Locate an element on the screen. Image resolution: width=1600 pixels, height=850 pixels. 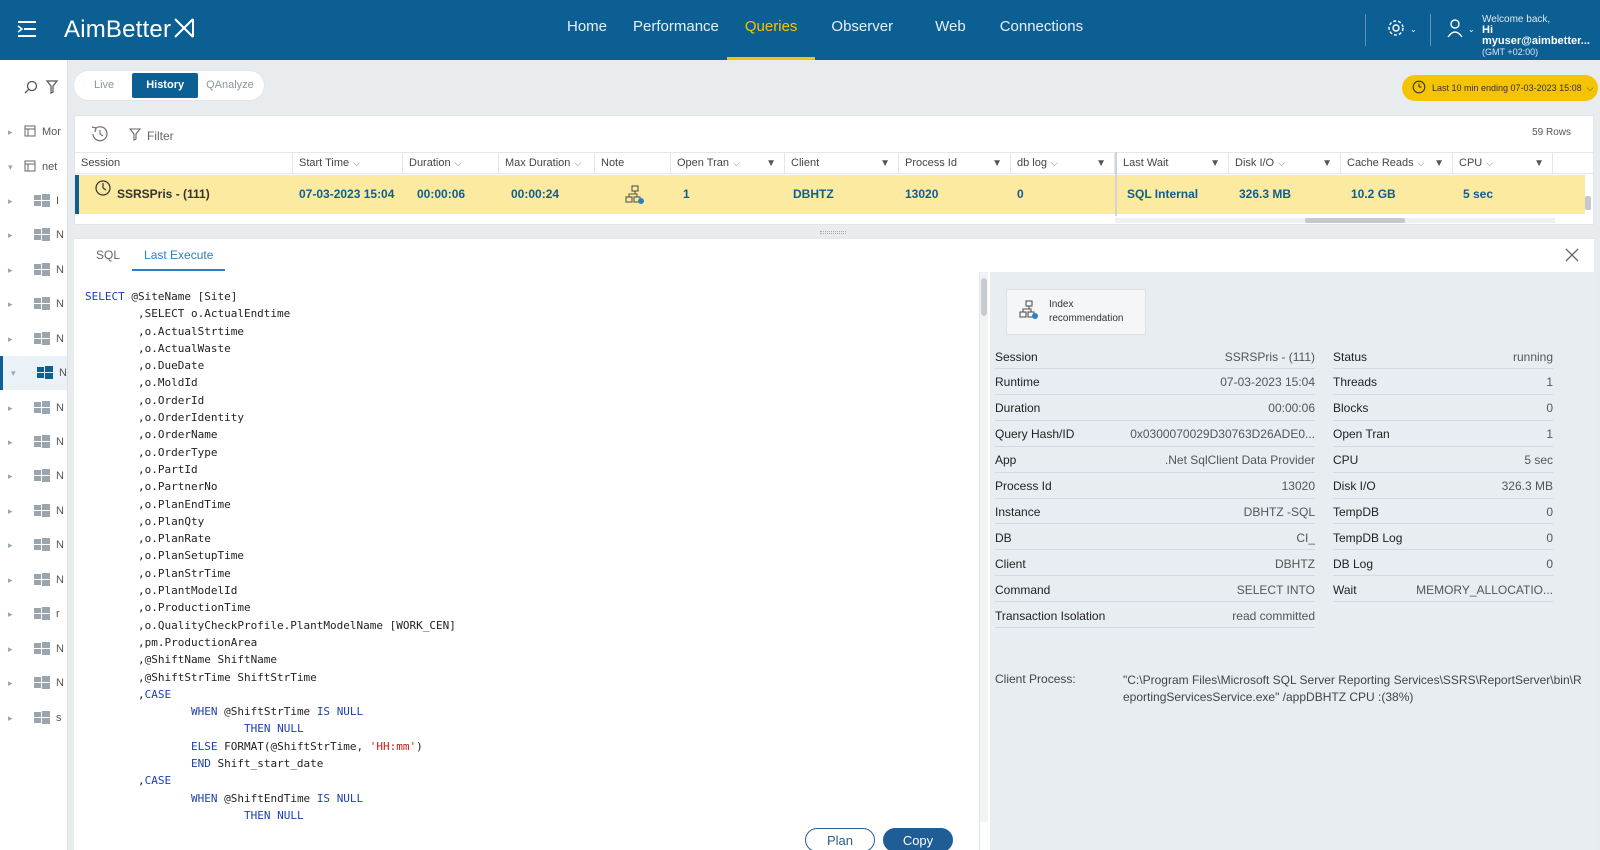
sidebar-item: ▾ N is located at coordinates (33, 373).